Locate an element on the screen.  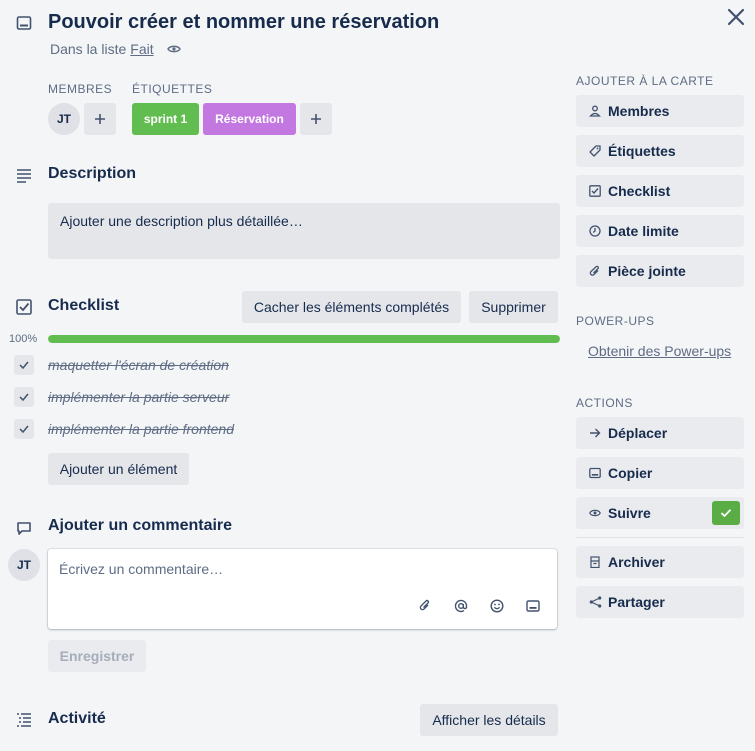
member-avatar: JT is located at coordinates (64, 119).